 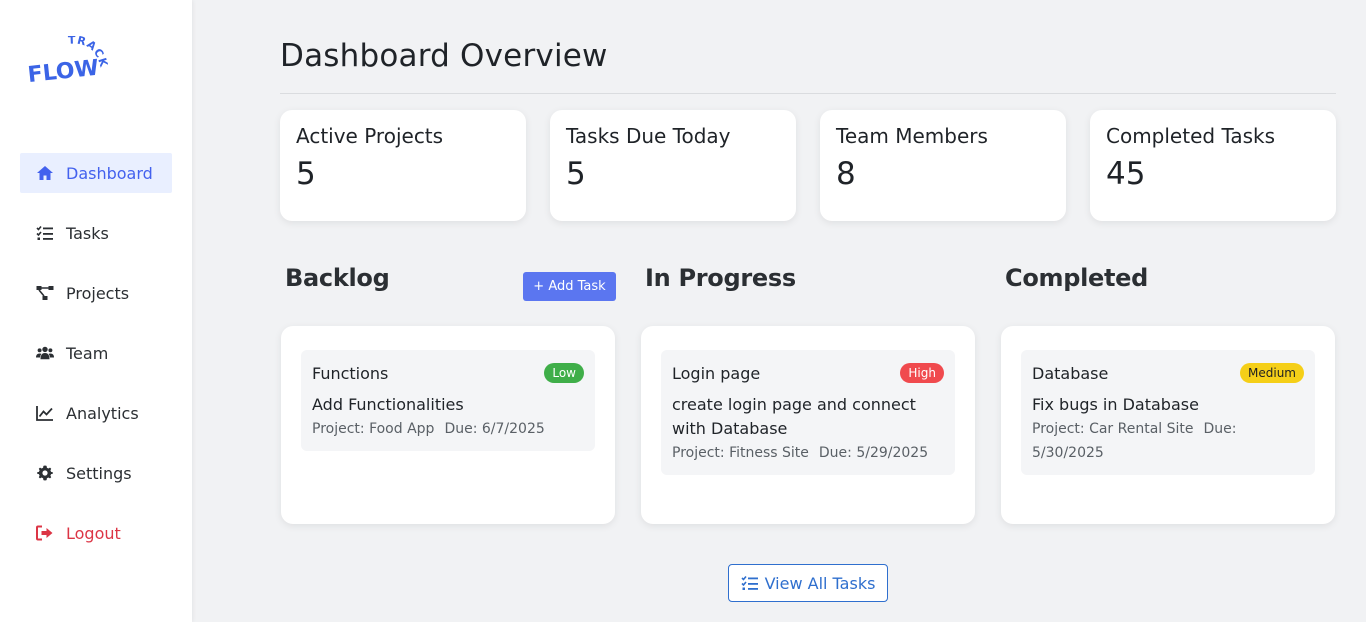 I want to click on column-title-backlog: Backlog, so click(x=337, y=278).